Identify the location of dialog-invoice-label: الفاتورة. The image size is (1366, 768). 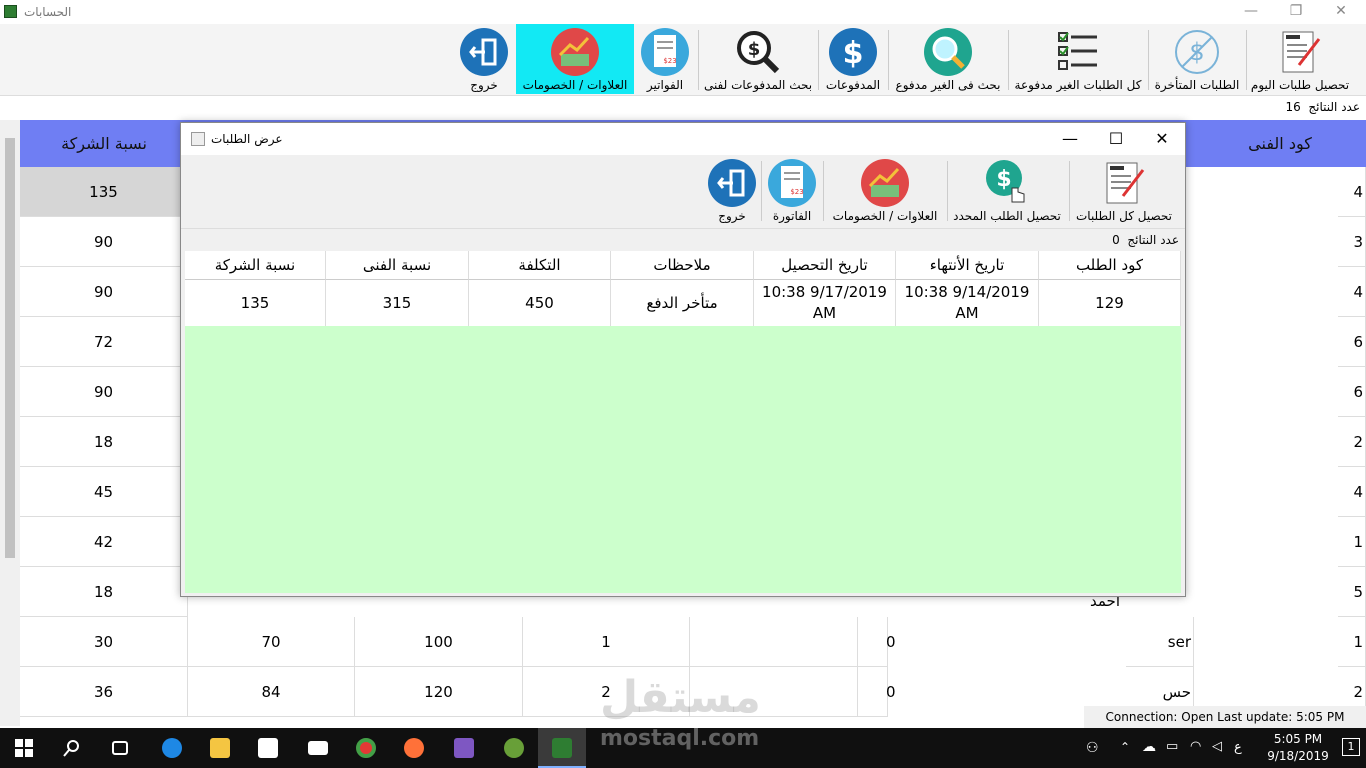
(792, 216).